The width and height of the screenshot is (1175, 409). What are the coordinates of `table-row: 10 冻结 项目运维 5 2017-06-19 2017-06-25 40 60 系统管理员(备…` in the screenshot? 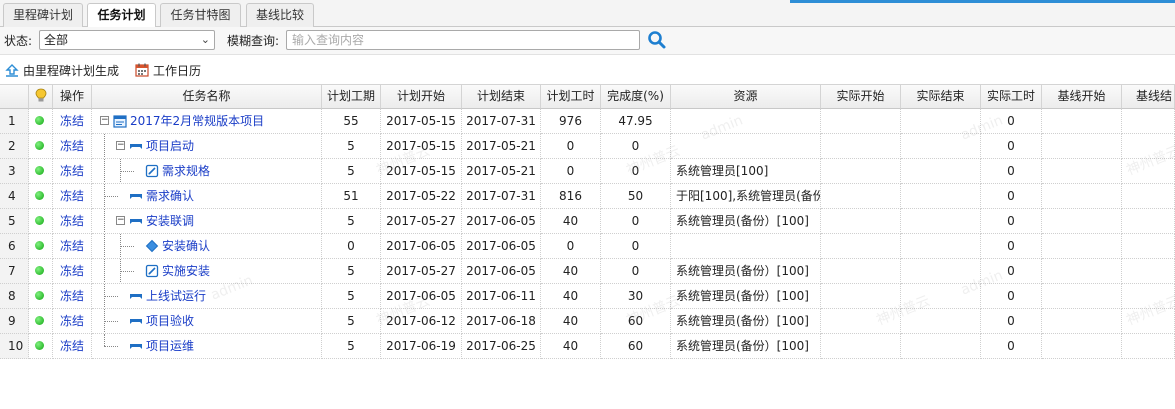 It's located at (587, 346).